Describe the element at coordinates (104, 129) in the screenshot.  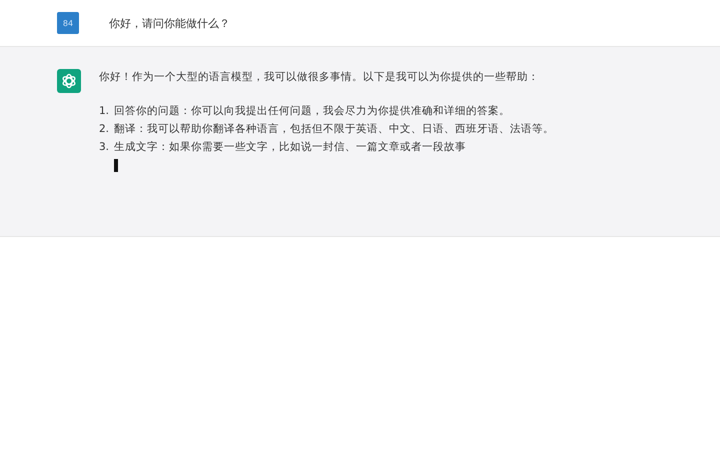
I see `list-number: 2.` at that location.